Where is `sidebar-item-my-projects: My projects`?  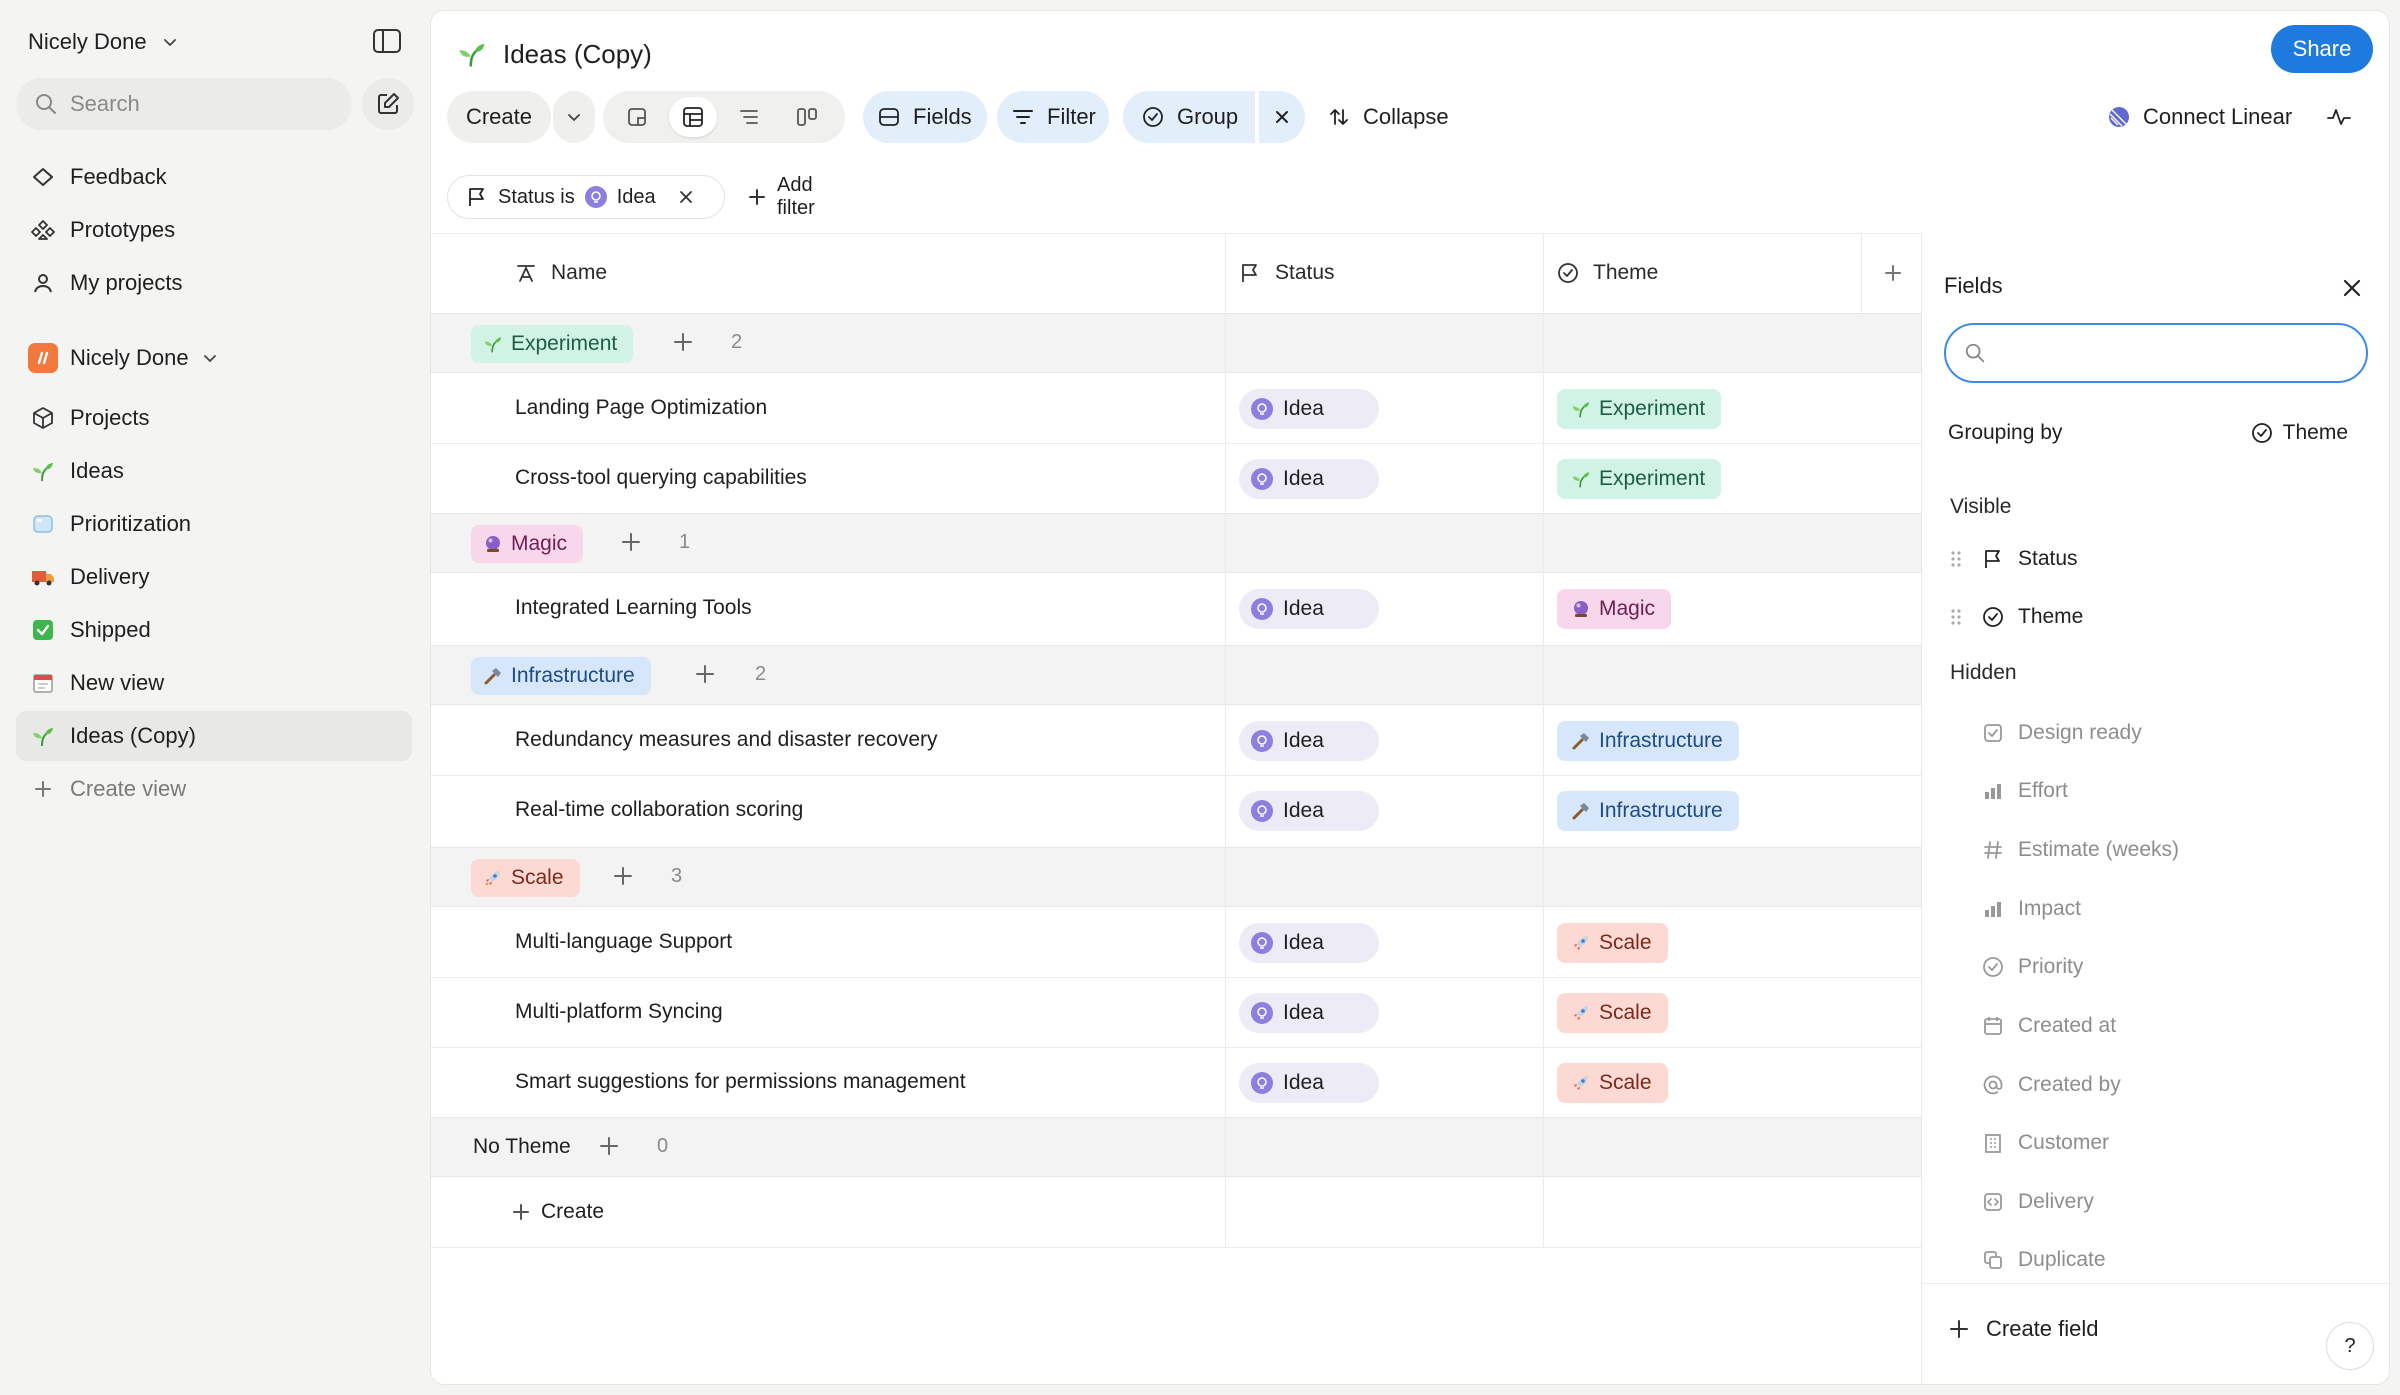
sidebar-item-my-projects: My projects is located at coordinates (214, 283).